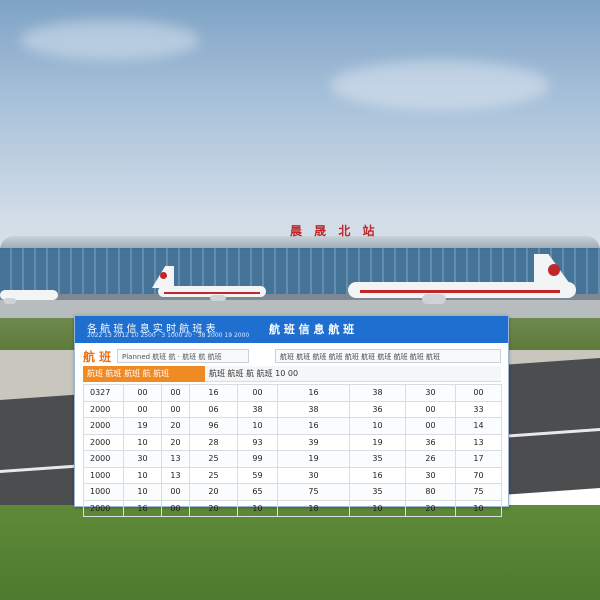  What do you see at coordinates (478, 459) in the screenshot?
I see `table-cell: 17` at bounding box center [478, 459].